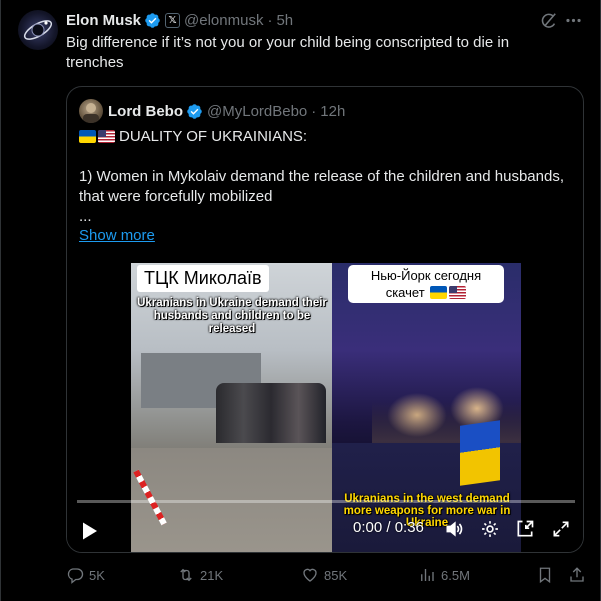 This screenshot has width=601, height=601. What do you see at coordinates (336, 575) in the screenshot?
I see `like-count: 85K` at bounding box center [336, 575].